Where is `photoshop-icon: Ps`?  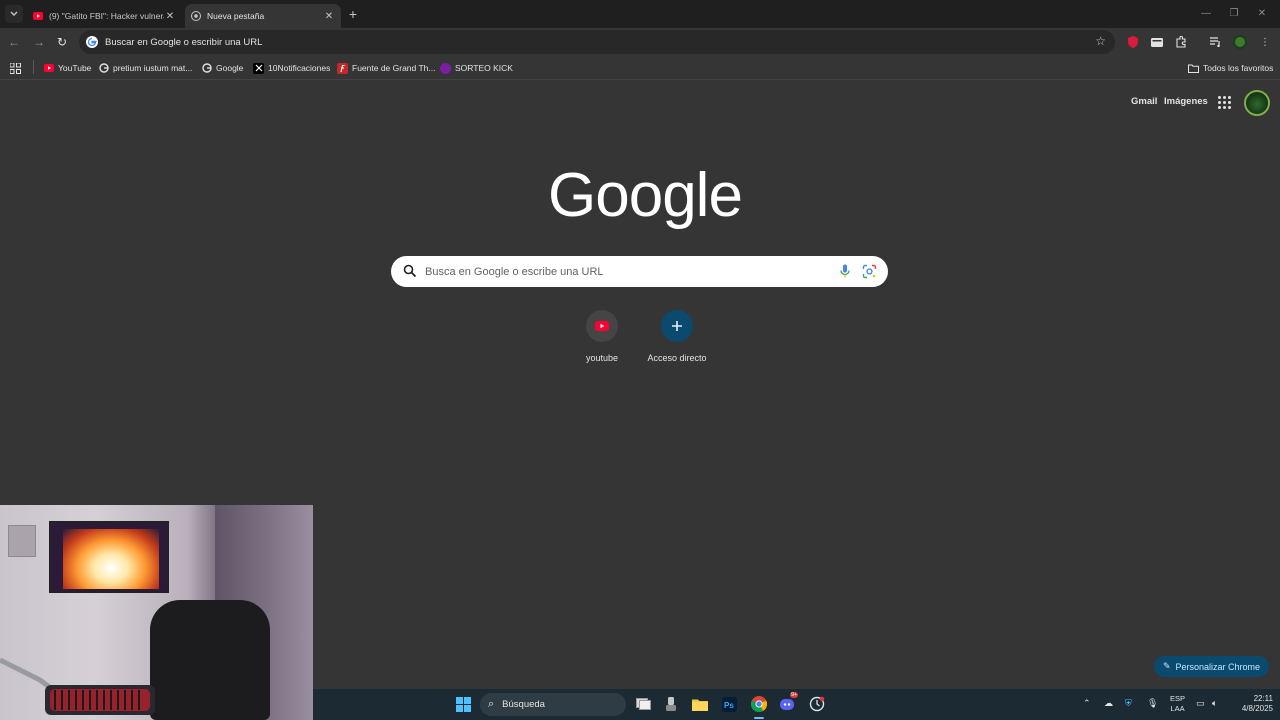 photoshop-icon: Ps is located at coordinates (729, 704).